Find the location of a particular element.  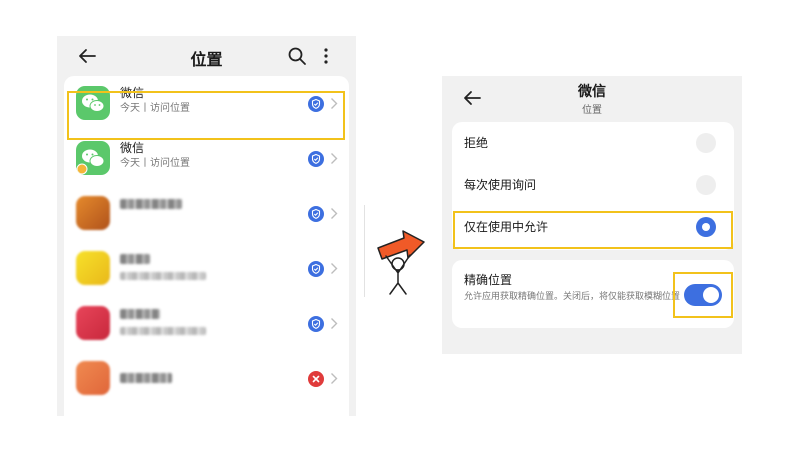

highlight-box-precise-toggle is located at coordinates (703, 295).